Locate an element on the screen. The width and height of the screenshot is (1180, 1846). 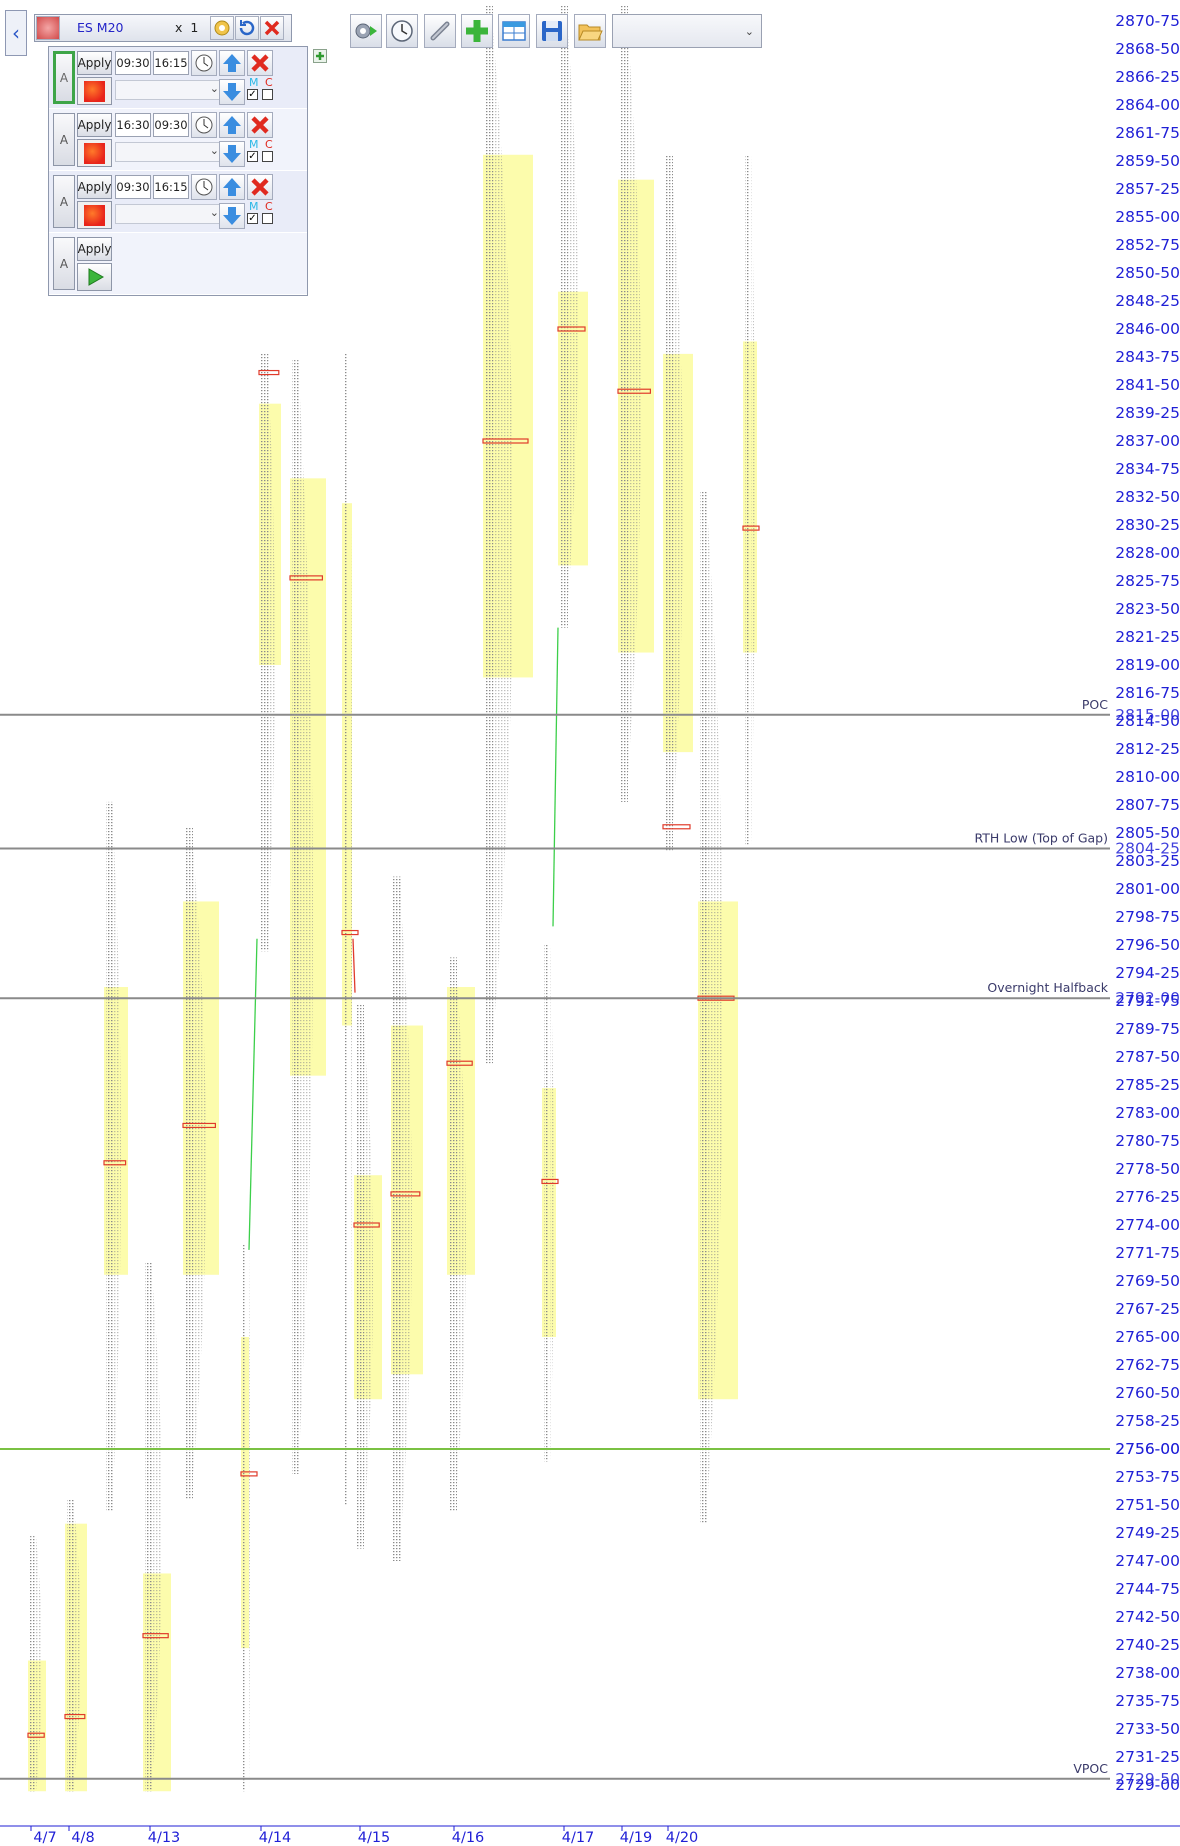
session-row-4: A Apply is located at coordinates (178, 263).